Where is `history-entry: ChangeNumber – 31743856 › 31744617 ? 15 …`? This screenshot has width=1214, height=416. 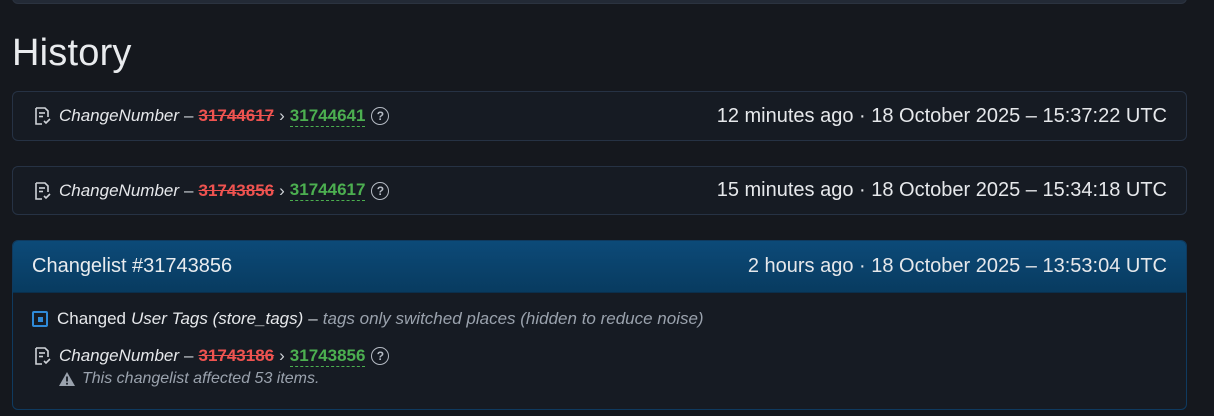
history-entry: ChangeNumber – 31743856 › 31744617 ? 15 … is located at coordinates (599, 190).